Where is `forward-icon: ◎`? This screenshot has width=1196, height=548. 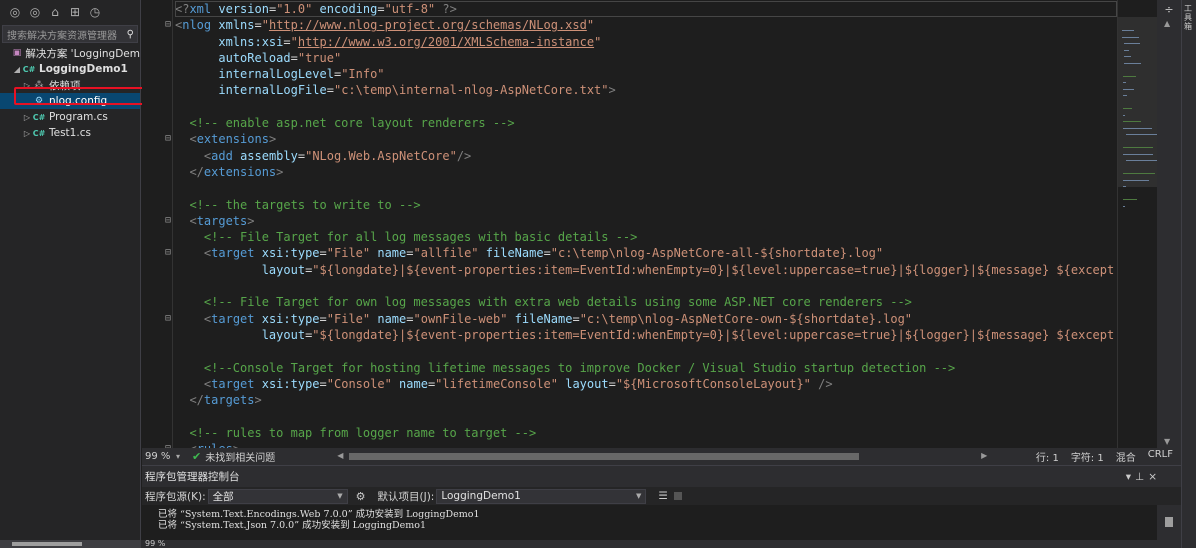
forward-icon: ◎ is located at coordinates (35, 12).